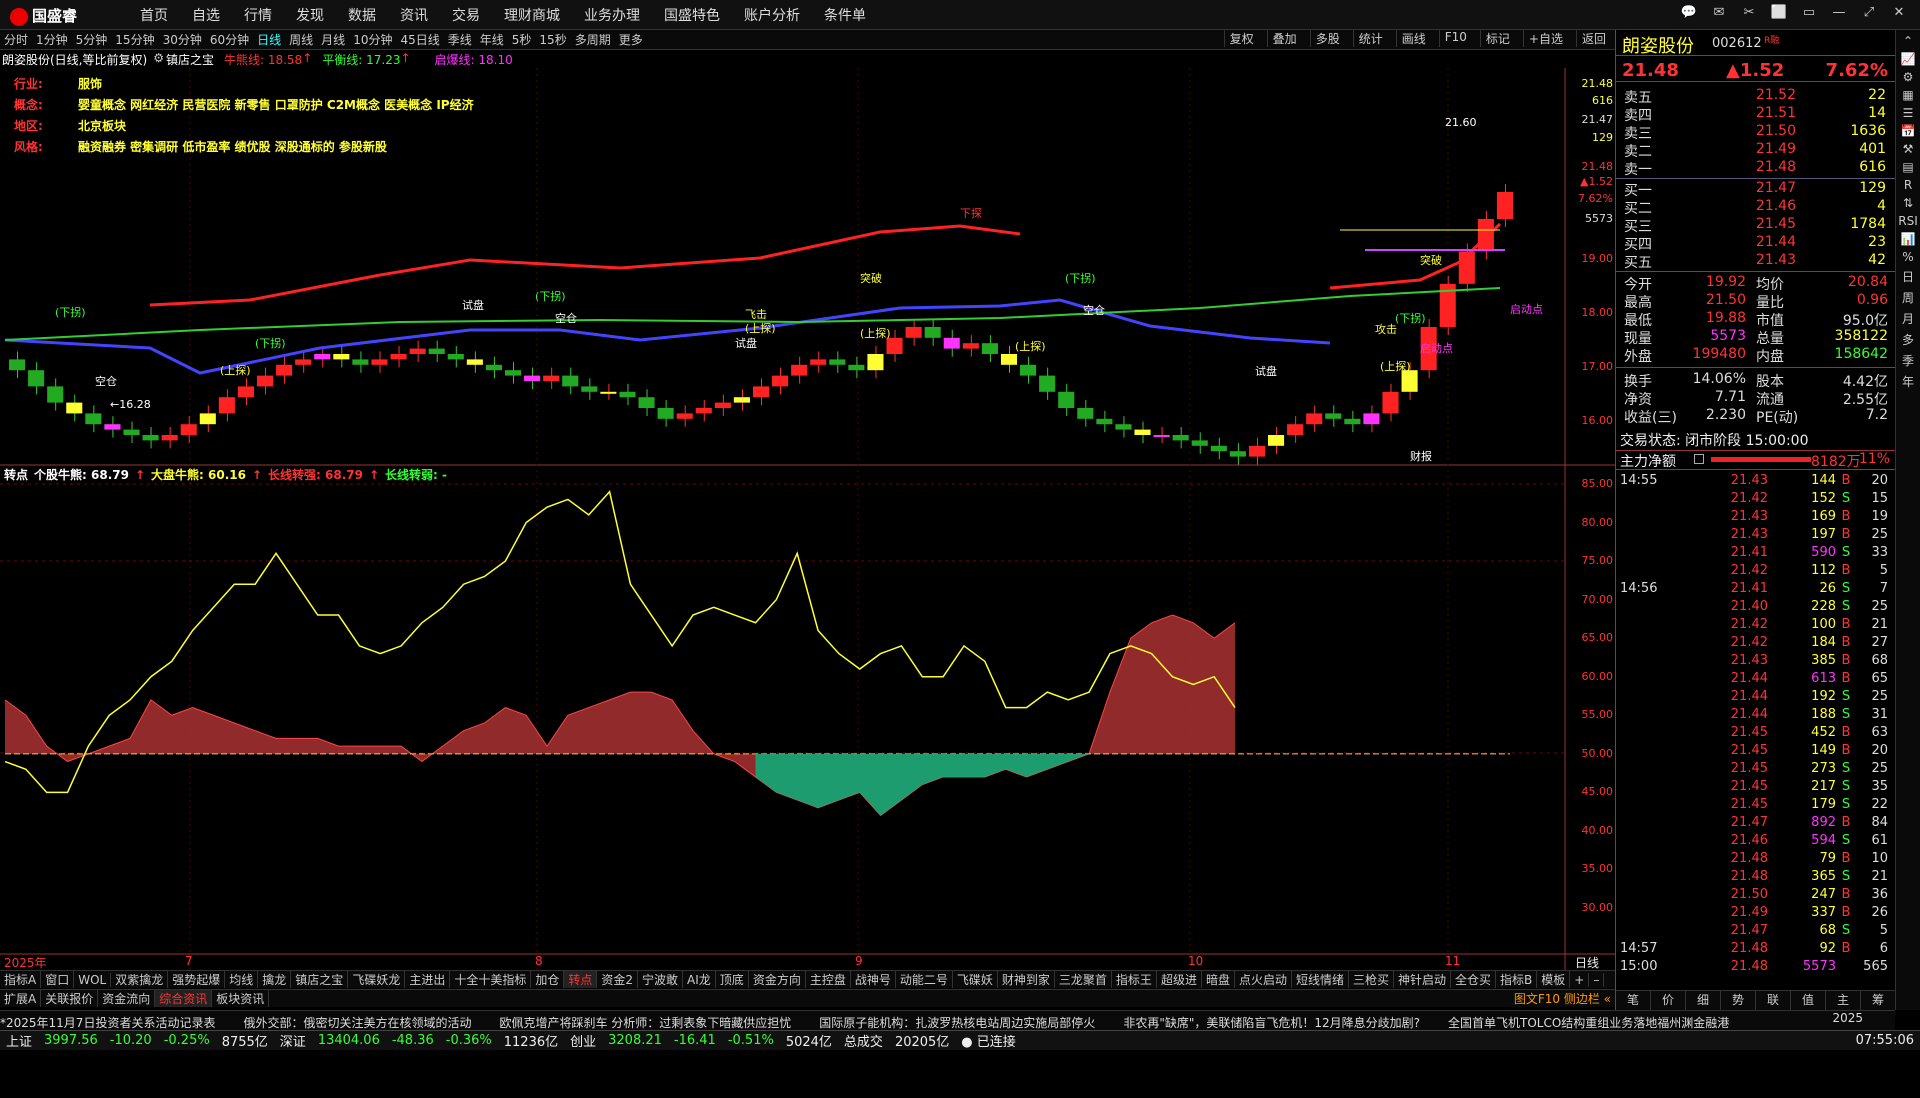  Describe the element at coordinates (699, 979) in the screenshot. I see `indicator-tab: AI龙` at that location.